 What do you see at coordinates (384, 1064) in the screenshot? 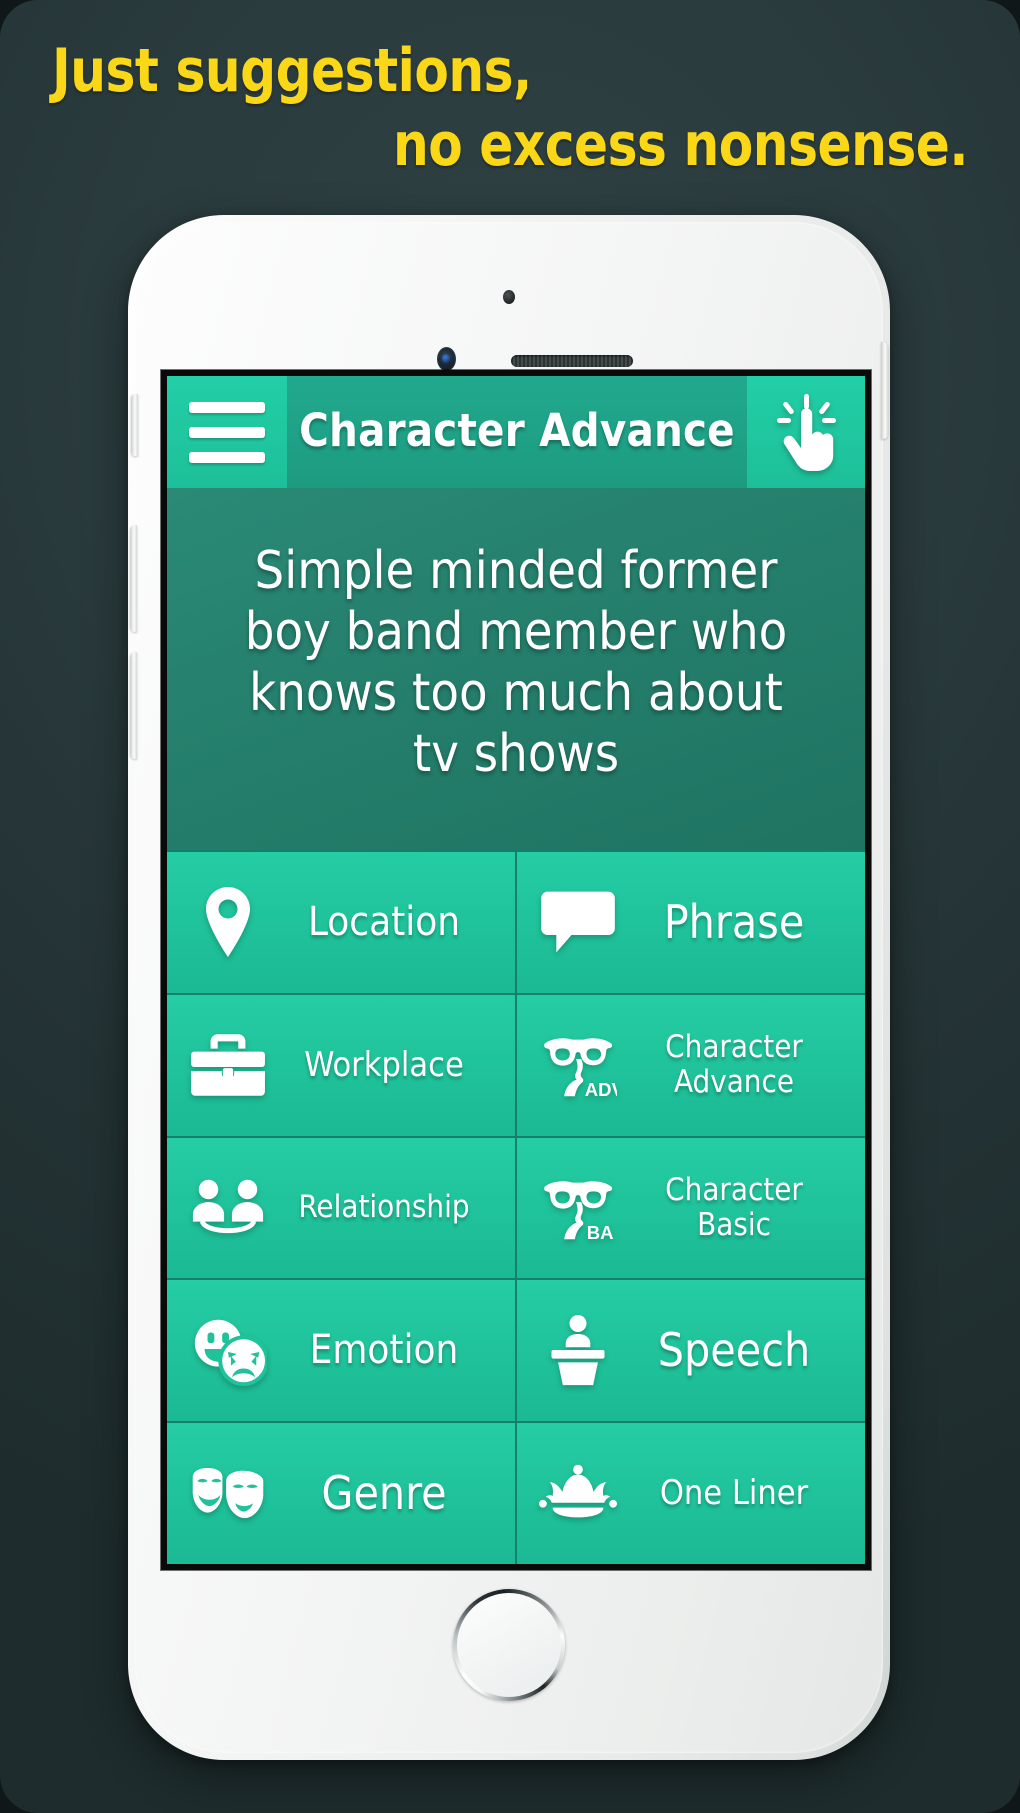
I see `category-label: Workplace` at bounding box center [384, 1064].